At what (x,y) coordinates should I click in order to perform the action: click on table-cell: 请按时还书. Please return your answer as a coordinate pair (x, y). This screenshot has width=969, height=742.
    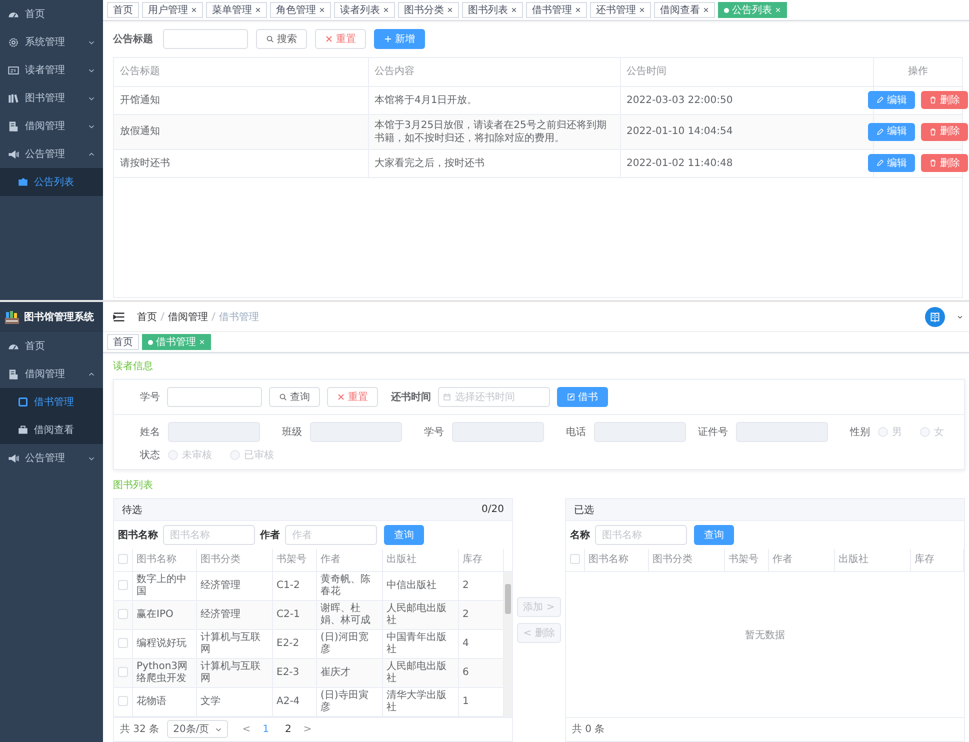
    Looking at the image, I should click on (241, 163).